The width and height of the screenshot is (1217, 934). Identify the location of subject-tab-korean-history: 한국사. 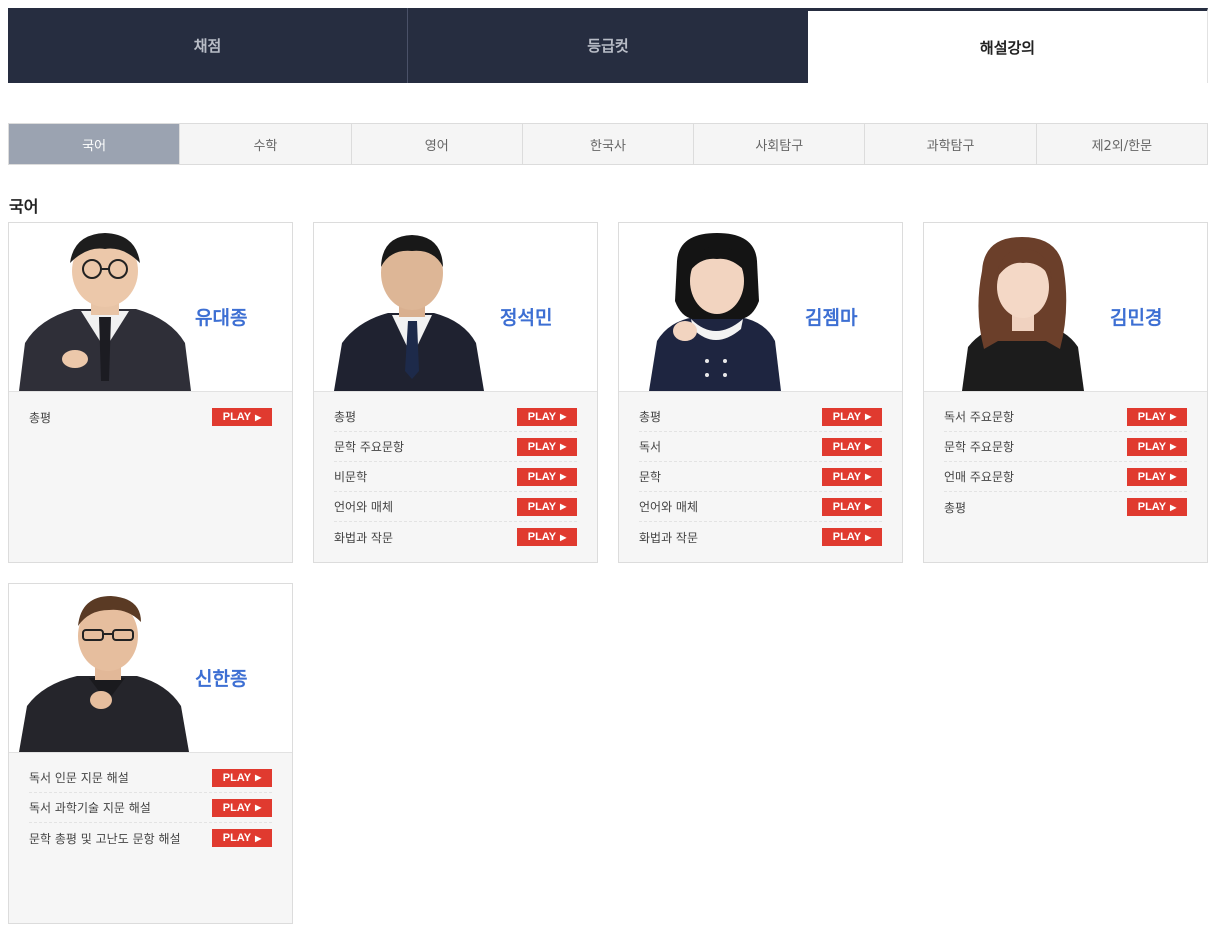
(607, 144).